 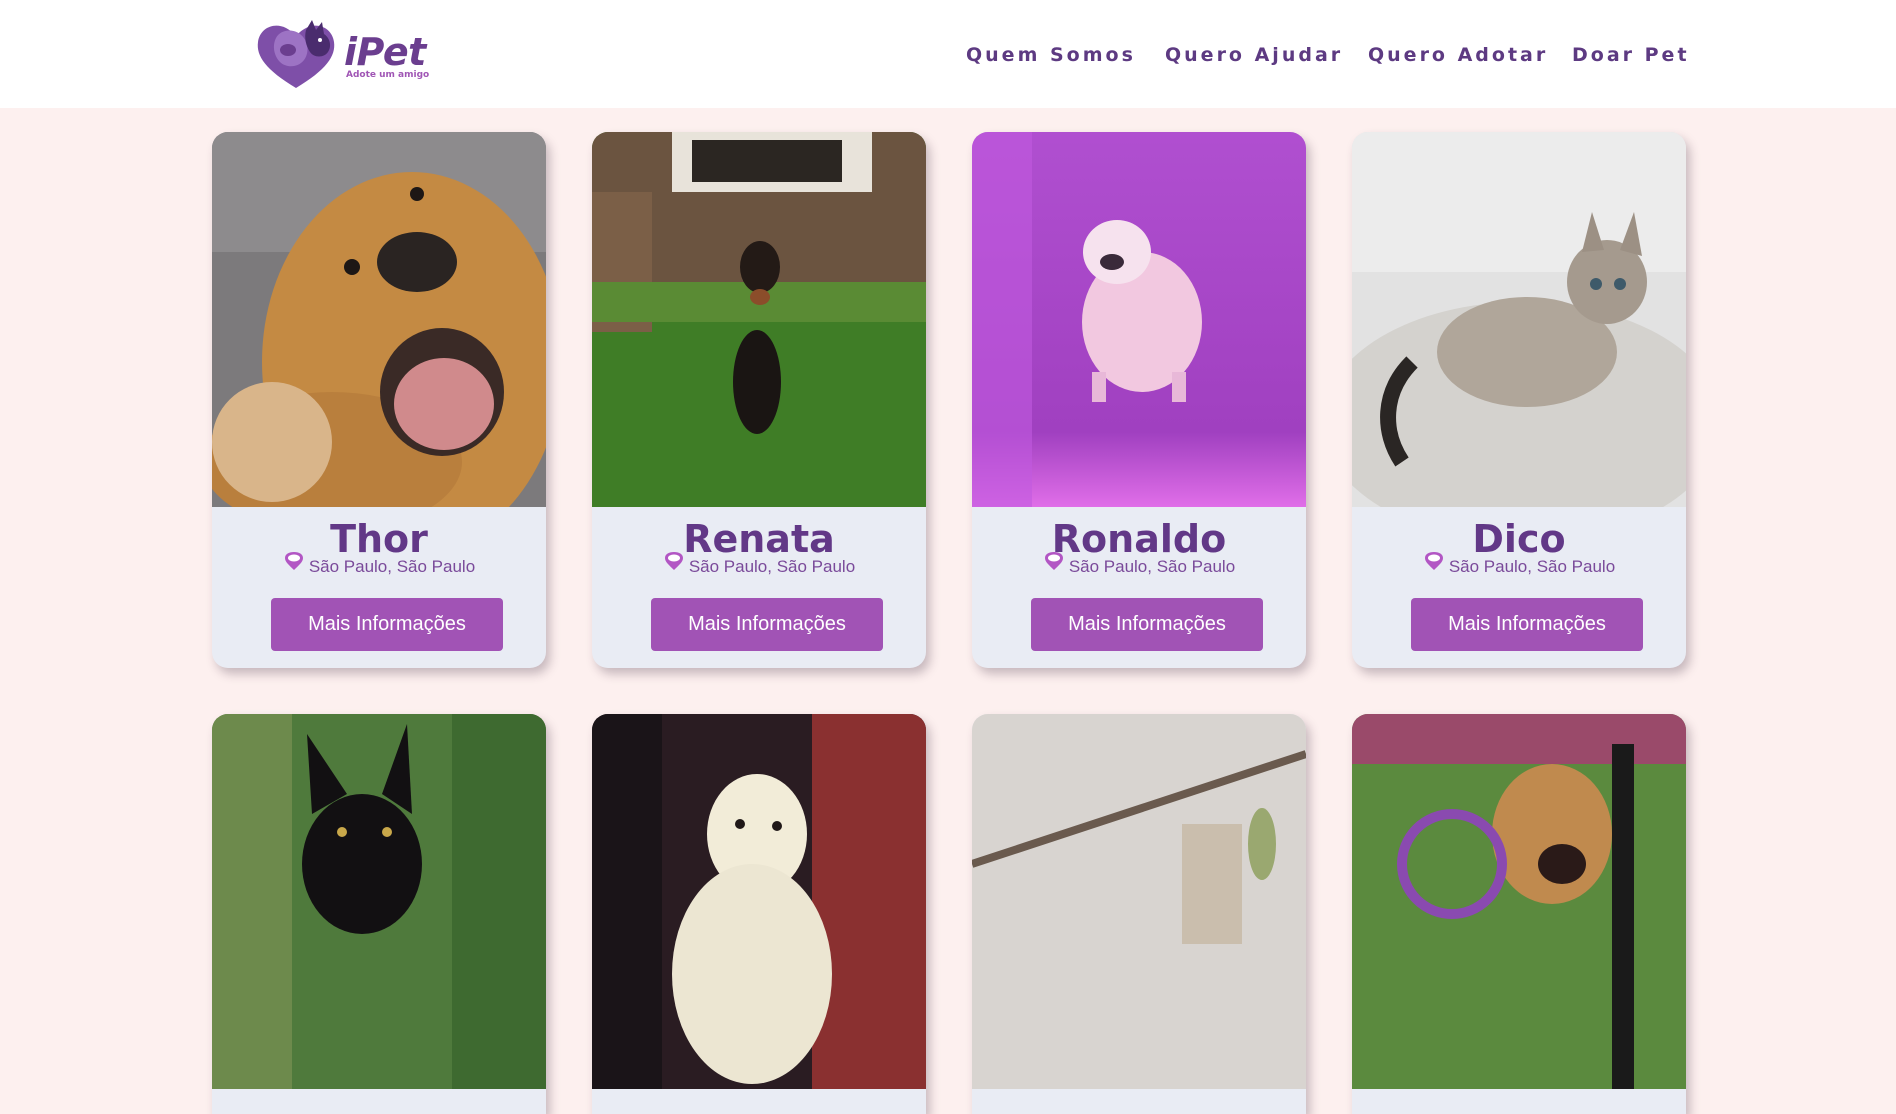 What do you see at coordinates (1254, 55) in the screenshot?
I see `nav-quero-ajudar: Quero Ajudar` at bounding box center [1254, 55].